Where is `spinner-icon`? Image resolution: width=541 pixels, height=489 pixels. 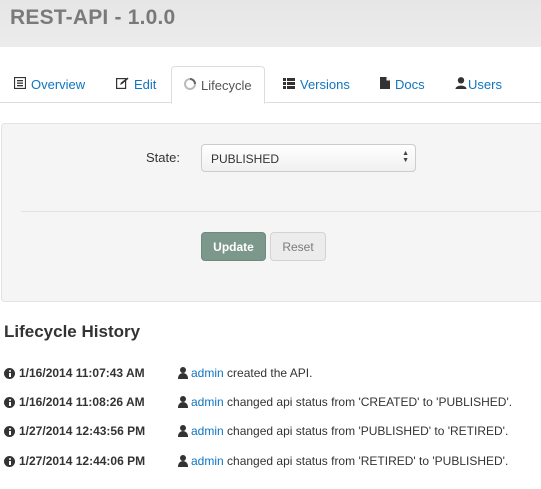
spinner-icon is located at coordinates (190, 85).